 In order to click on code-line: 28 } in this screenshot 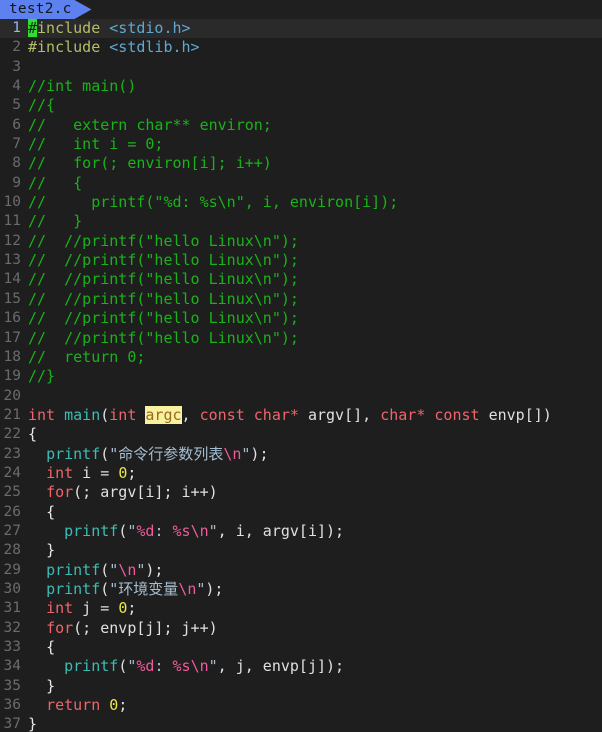, I will do `click(301, 550)`.